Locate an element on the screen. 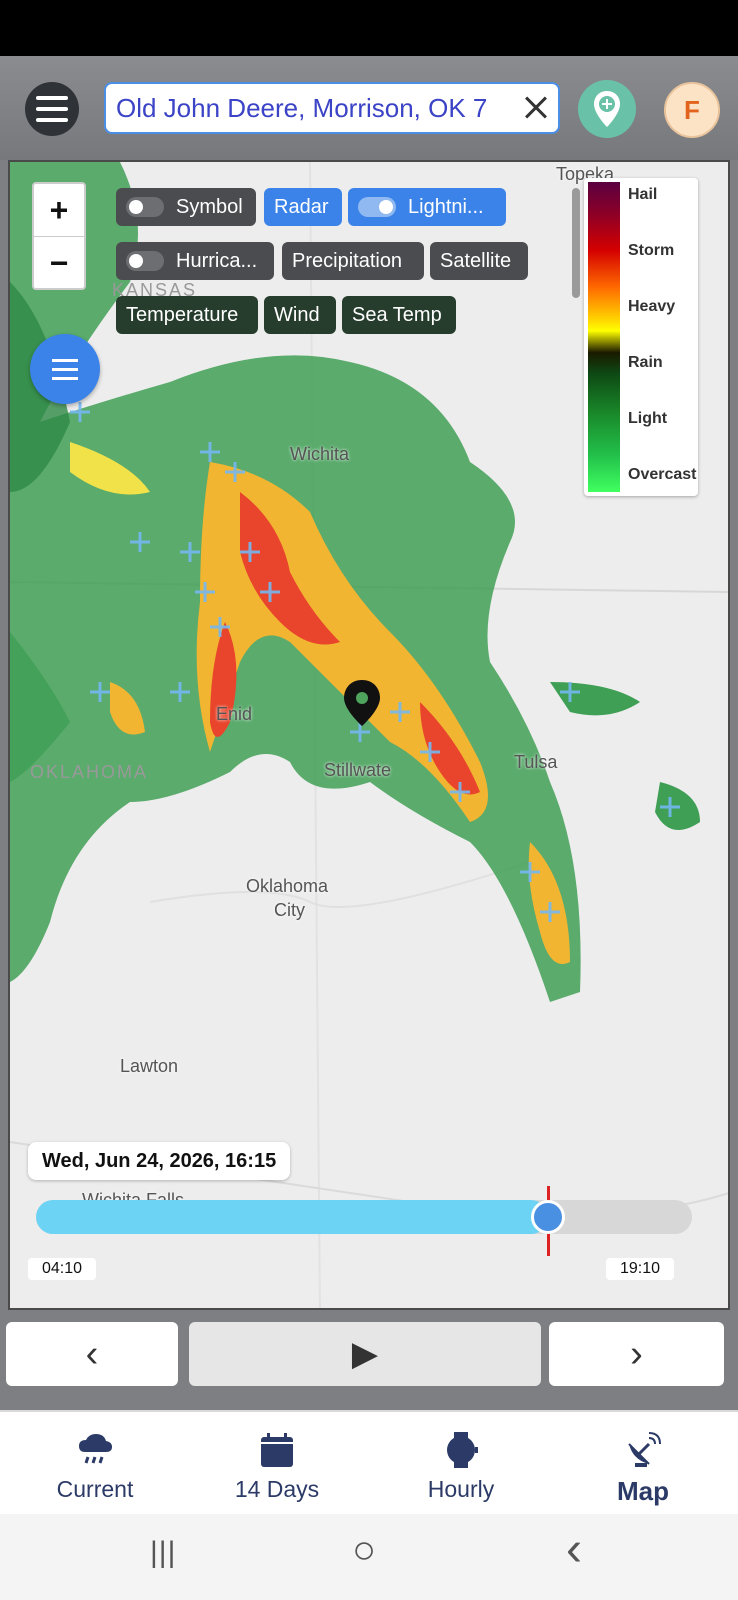 This screenshot has width=738, height=1600. legend-color-bar is located at coordinates (604, 337).